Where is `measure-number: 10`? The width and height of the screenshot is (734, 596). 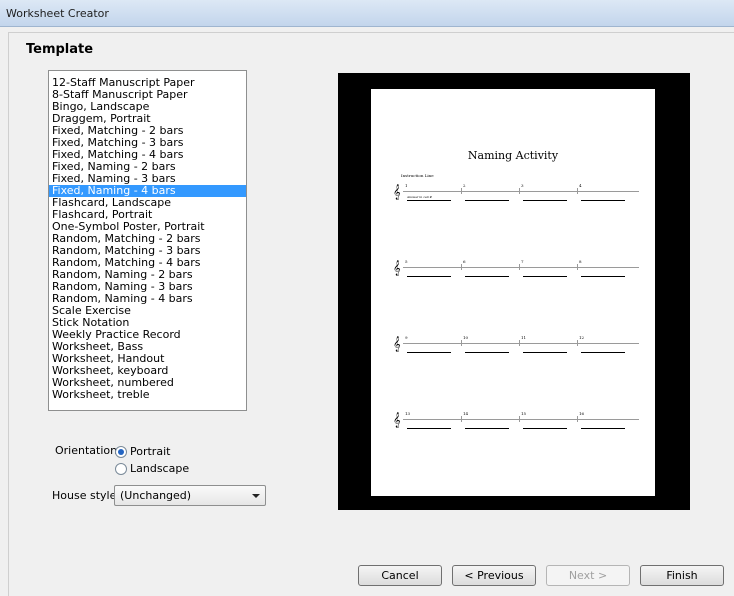
measure-number: 10 is located at coordinates (466, 337).